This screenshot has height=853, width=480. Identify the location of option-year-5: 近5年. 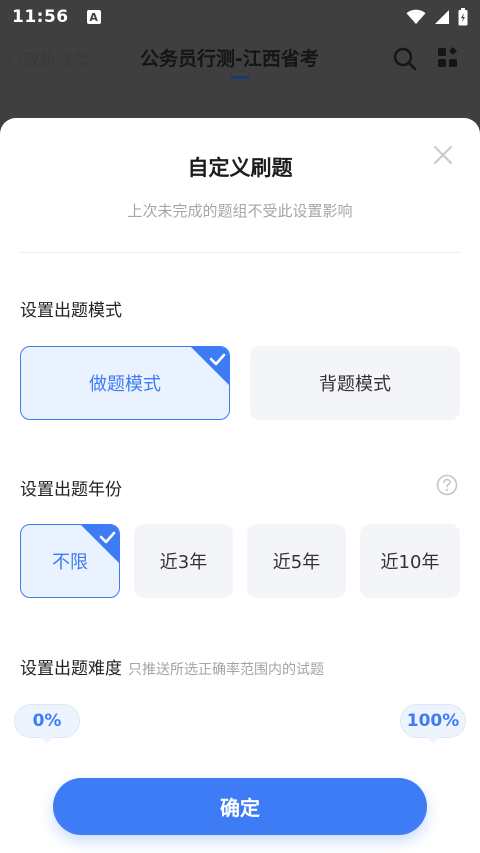
(296, 561).